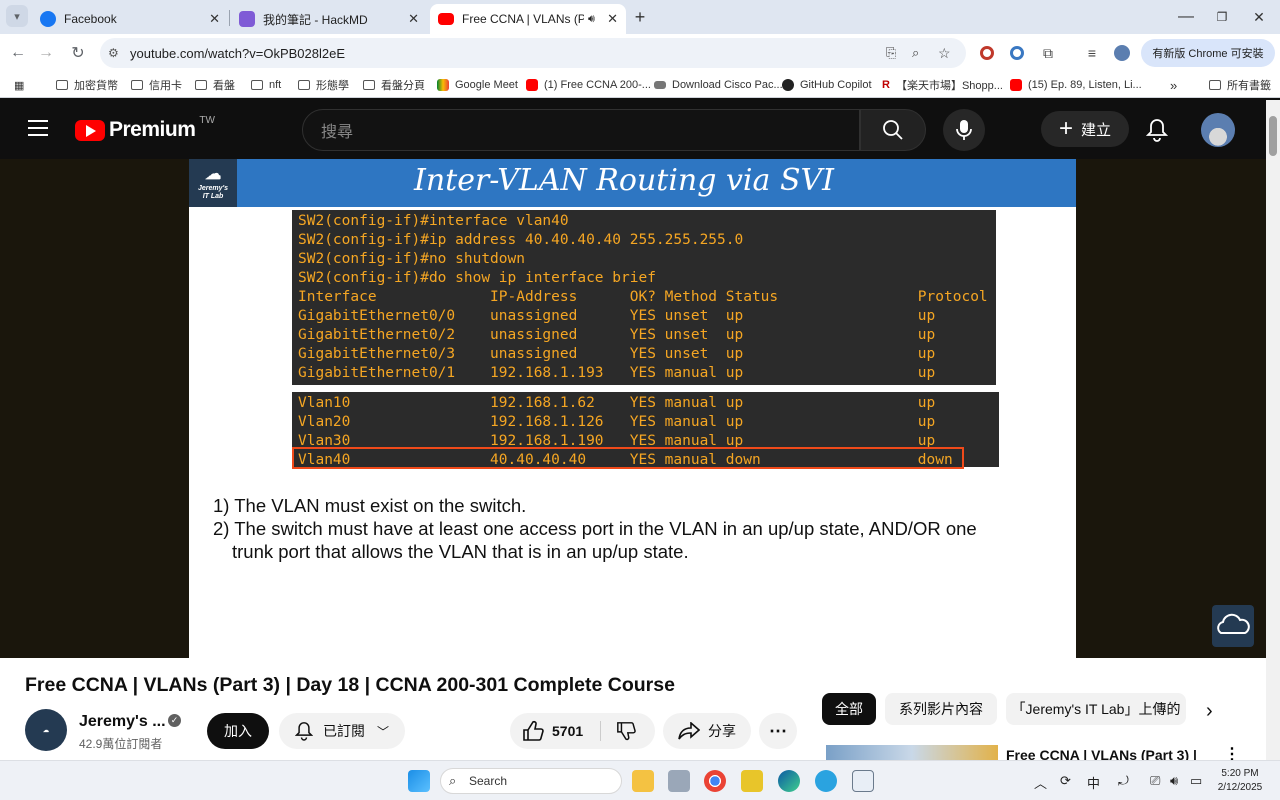 The width and height of the screenshot is (1280, 800). I want to click on scrollbar-thumb, so click(1273, 136).